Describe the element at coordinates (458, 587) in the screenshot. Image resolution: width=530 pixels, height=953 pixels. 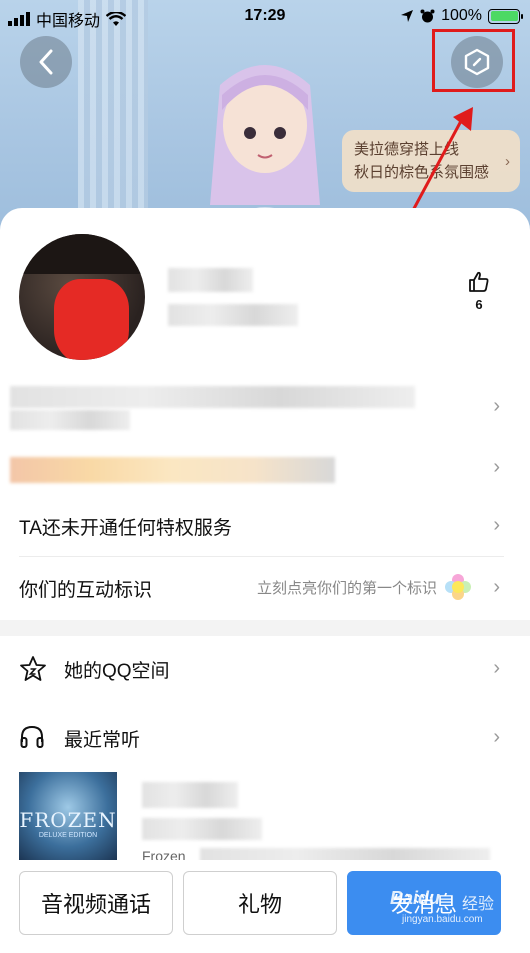
I see `flower-badge-icon` at that location.